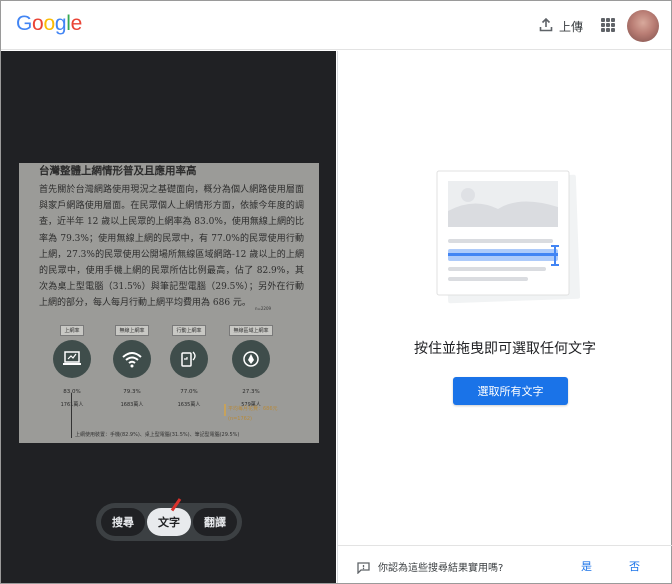 The width and height of the screenshot is (672, 584). I want to click on stat-item: 上網率 83.0% 1761萬人, so click(72, 362).